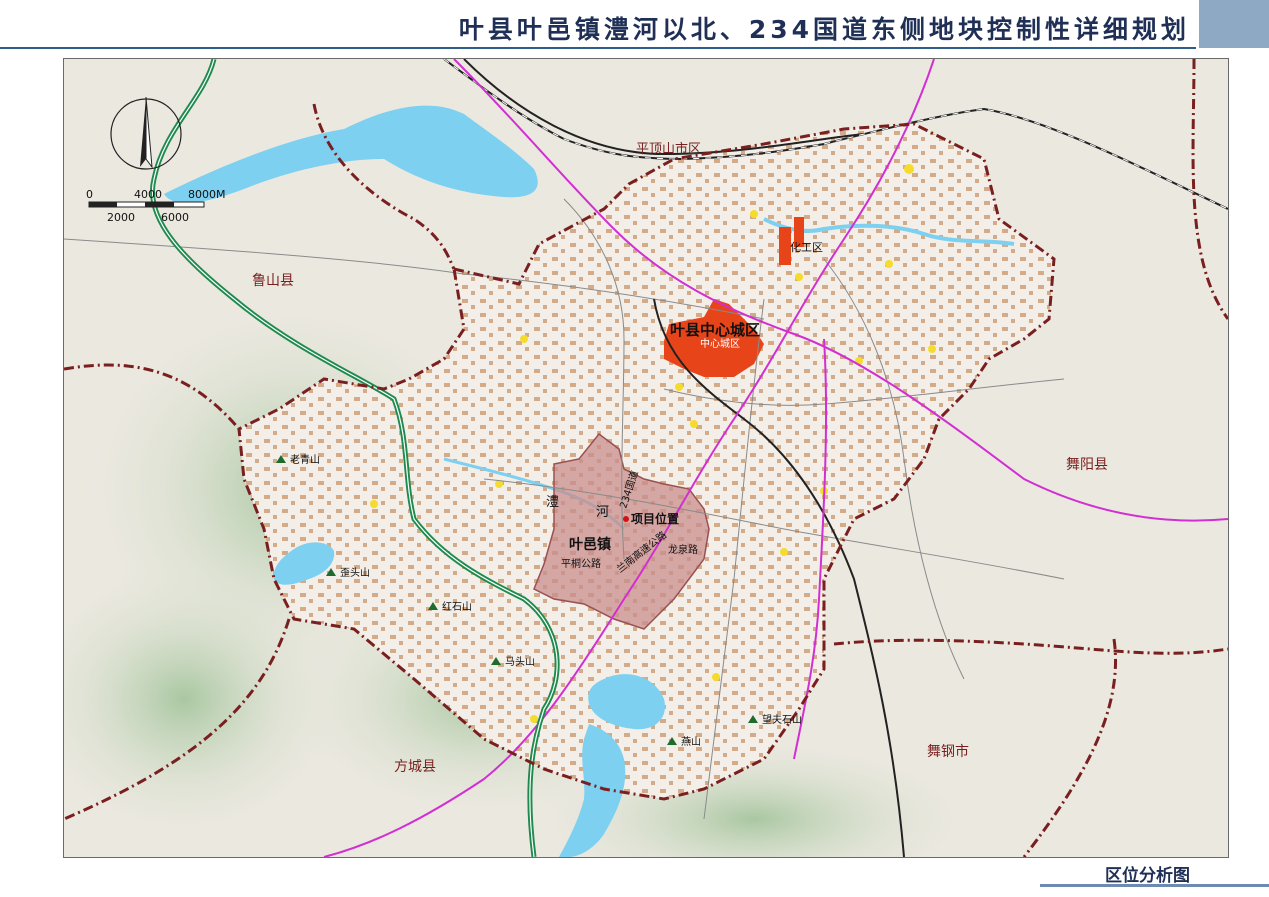 Image resolution: width=1269 pixels, height=897 pixels. What do you see at coordinates (590, 544) in the screenshot?
I see `label-yeyi: 叶邑镇` at bounding box center [590, 544].